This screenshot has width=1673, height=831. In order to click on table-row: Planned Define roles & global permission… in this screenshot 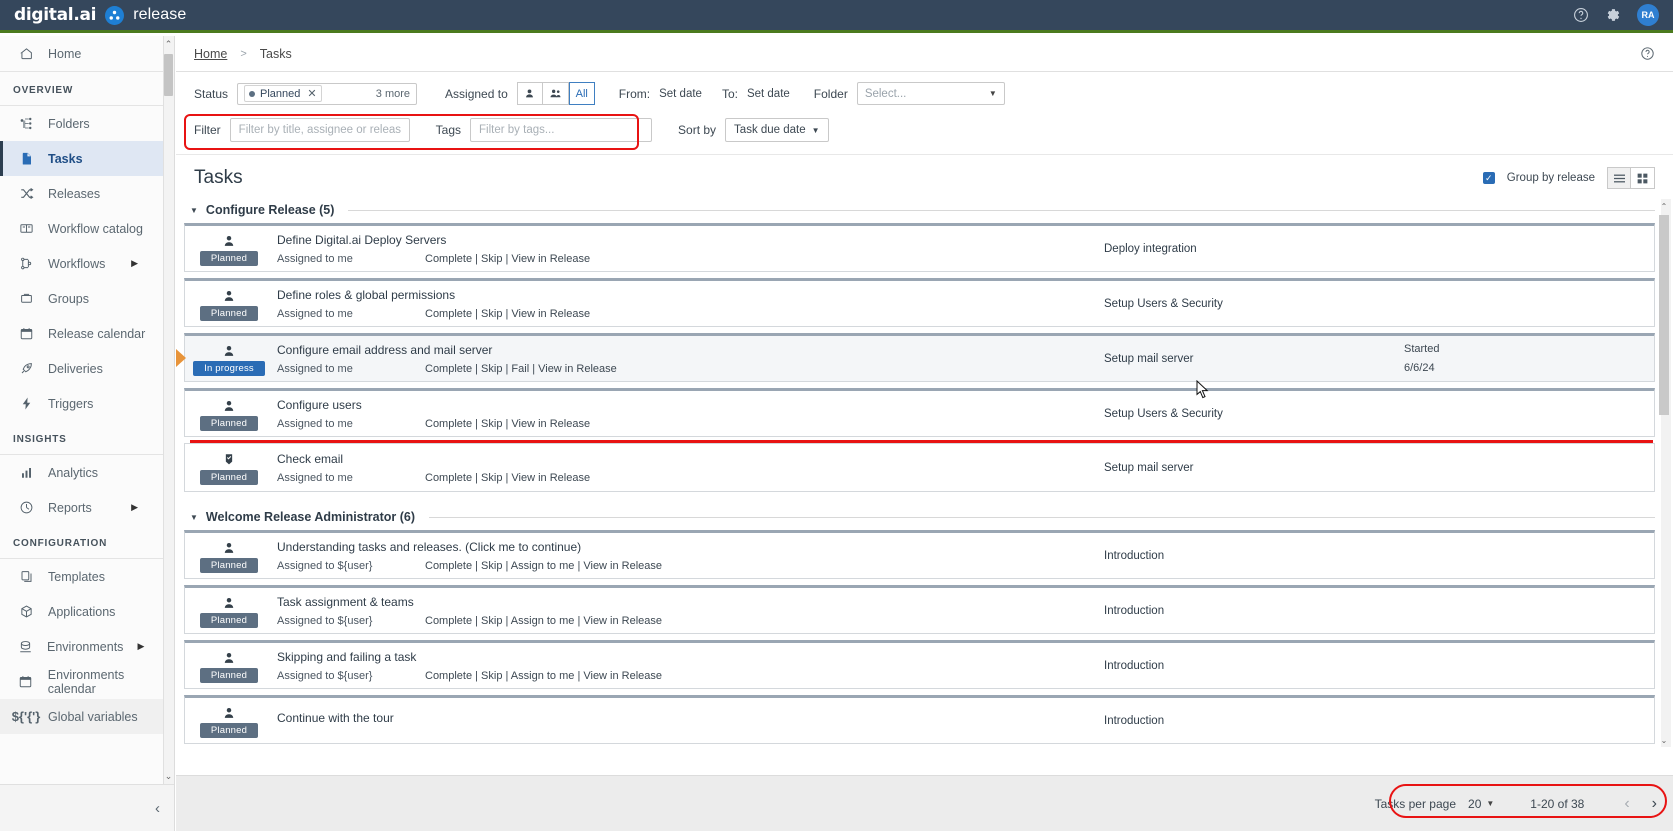, I will do `click(919, 302)`.